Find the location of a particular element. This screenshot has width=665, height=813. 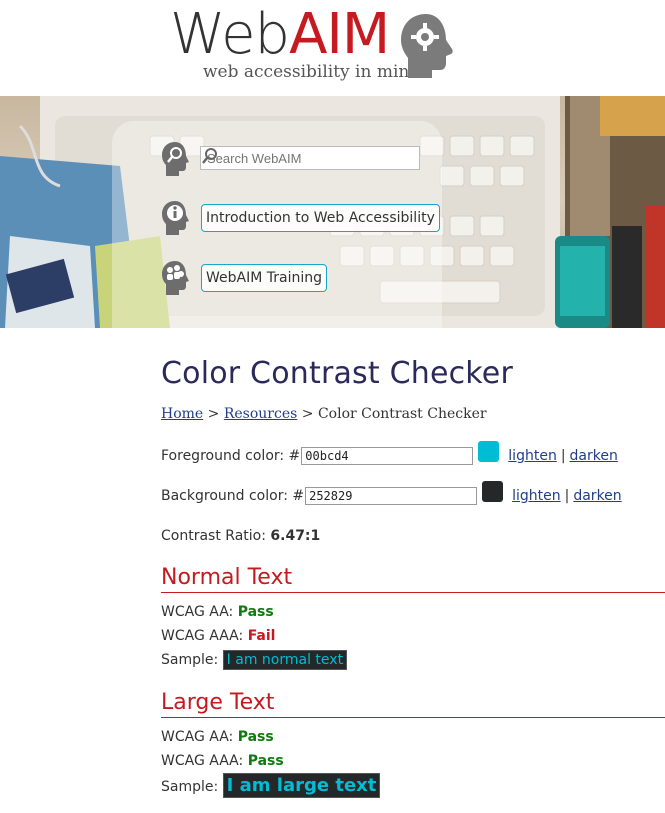

logo-tagline: web accessibility in mind is located at coordinates (312, 72).